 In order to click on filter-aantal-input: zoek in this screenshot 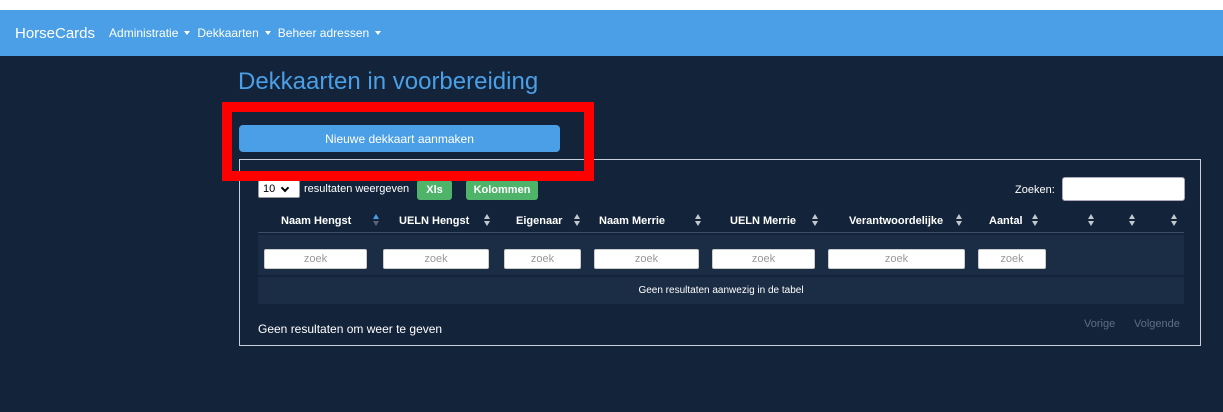, I will do `click(1012, 259)`.